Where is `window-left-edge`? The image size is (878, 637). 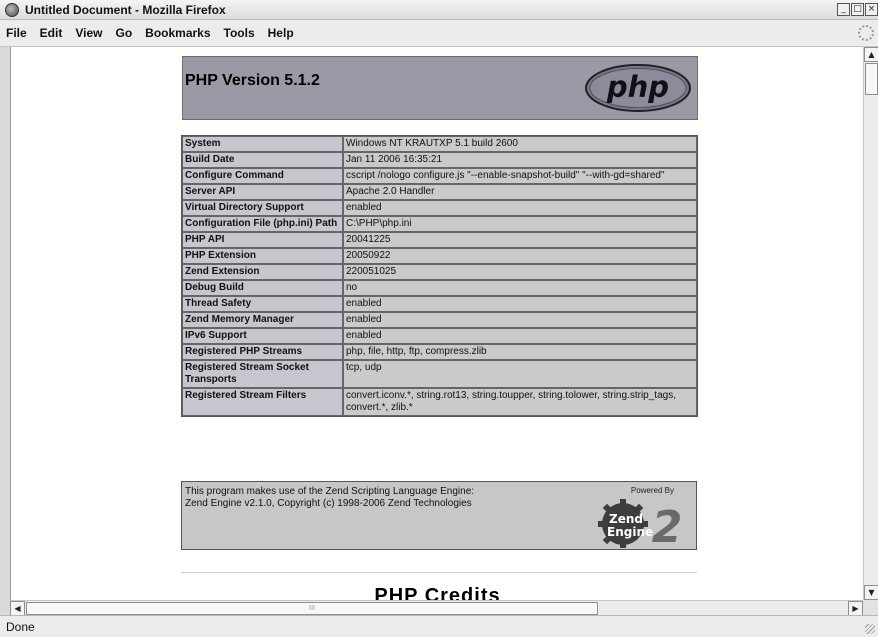
window-left-edge is located at coordinates (5, 331).